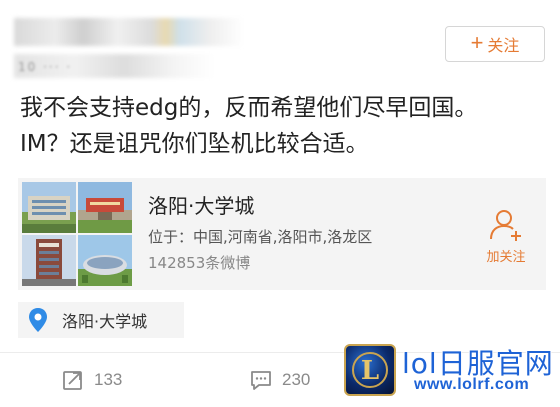  I want to click on campus-gate-photo, so click(105, 207).